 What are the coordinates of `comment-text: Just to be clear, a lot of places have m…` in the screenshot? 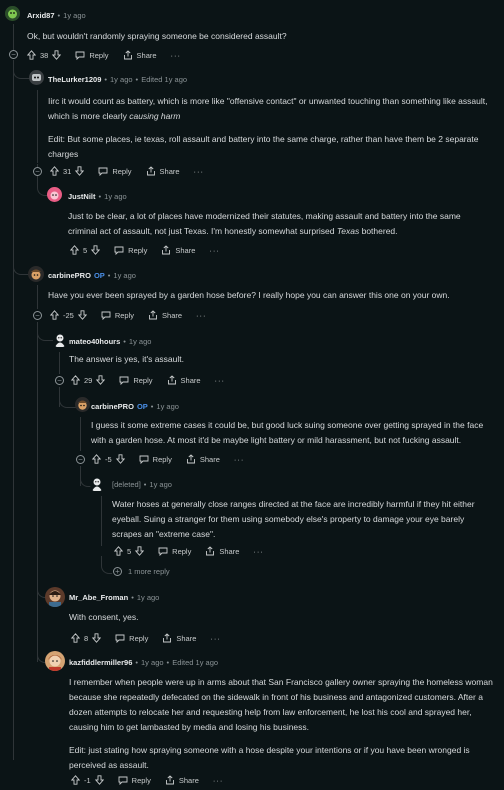 It's located at (264, 223).